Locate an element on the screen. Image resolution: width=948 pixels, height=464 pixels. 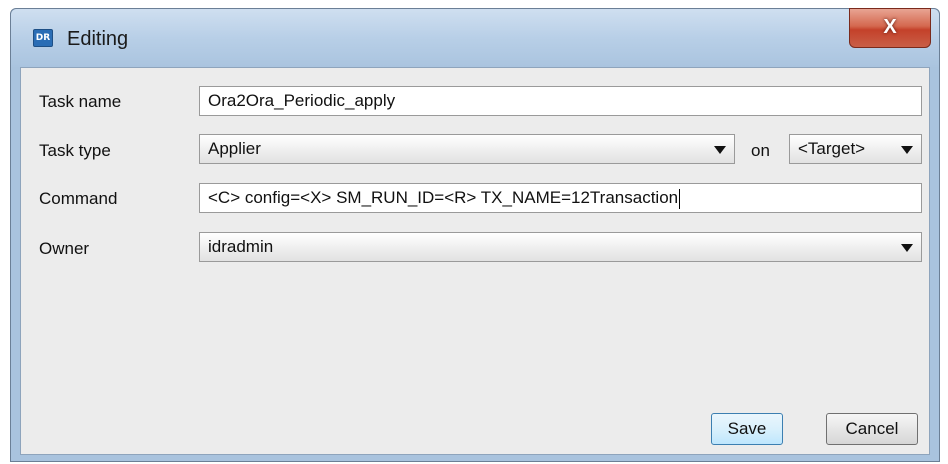
target-dropdown: <Target> is located at coordinates (855, 149).